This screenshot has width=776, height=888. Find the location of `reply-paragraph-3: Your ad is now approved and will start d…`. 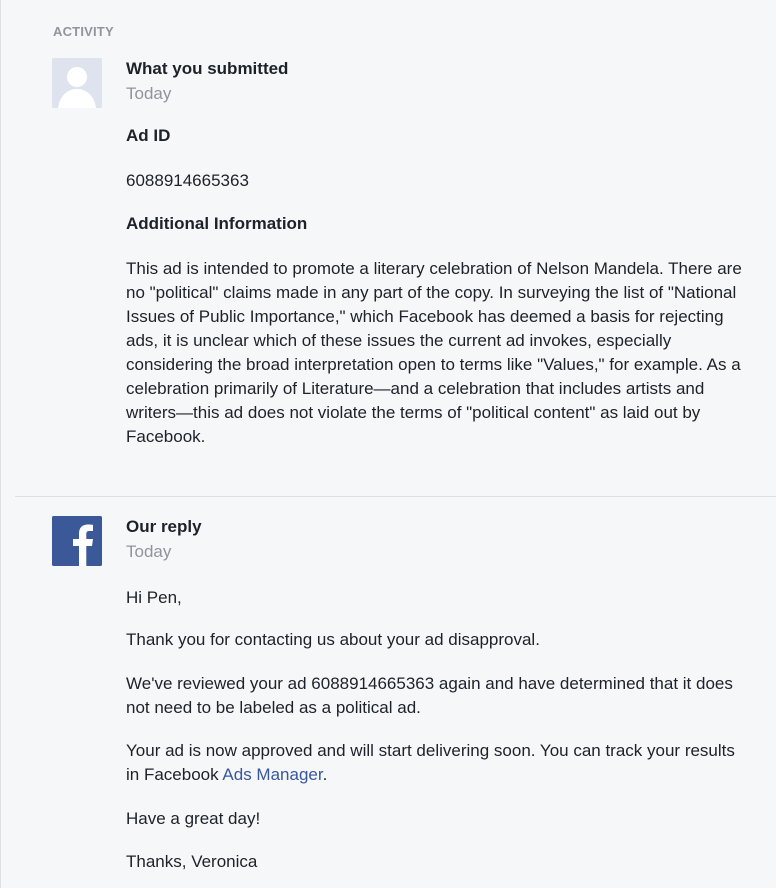

reply-paragraph-3: Your ad is now approved and will start d… is located at coordinates (436, 763).